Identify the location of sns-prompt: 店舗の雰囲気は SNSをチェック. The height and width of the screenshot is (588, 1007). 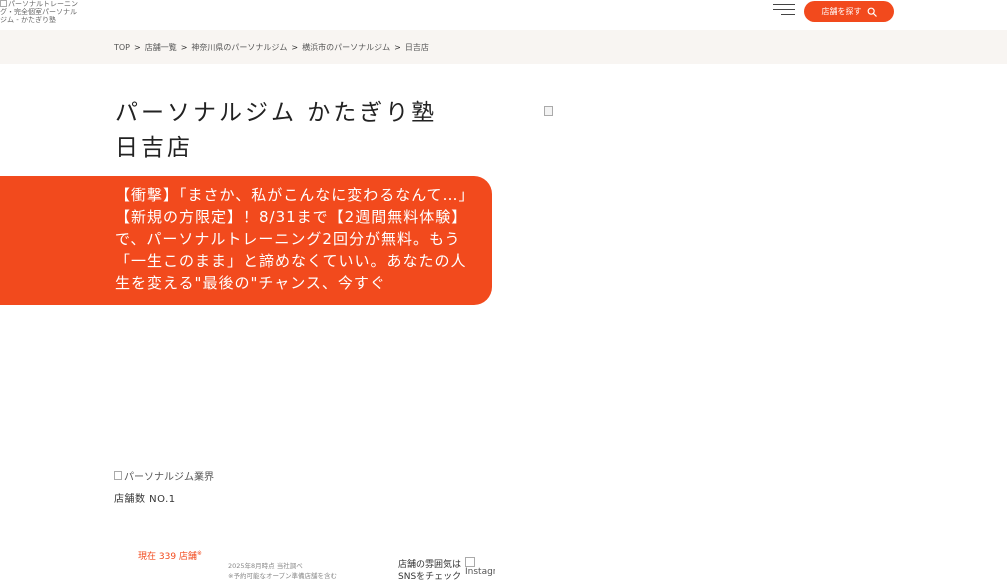
(429, 571).